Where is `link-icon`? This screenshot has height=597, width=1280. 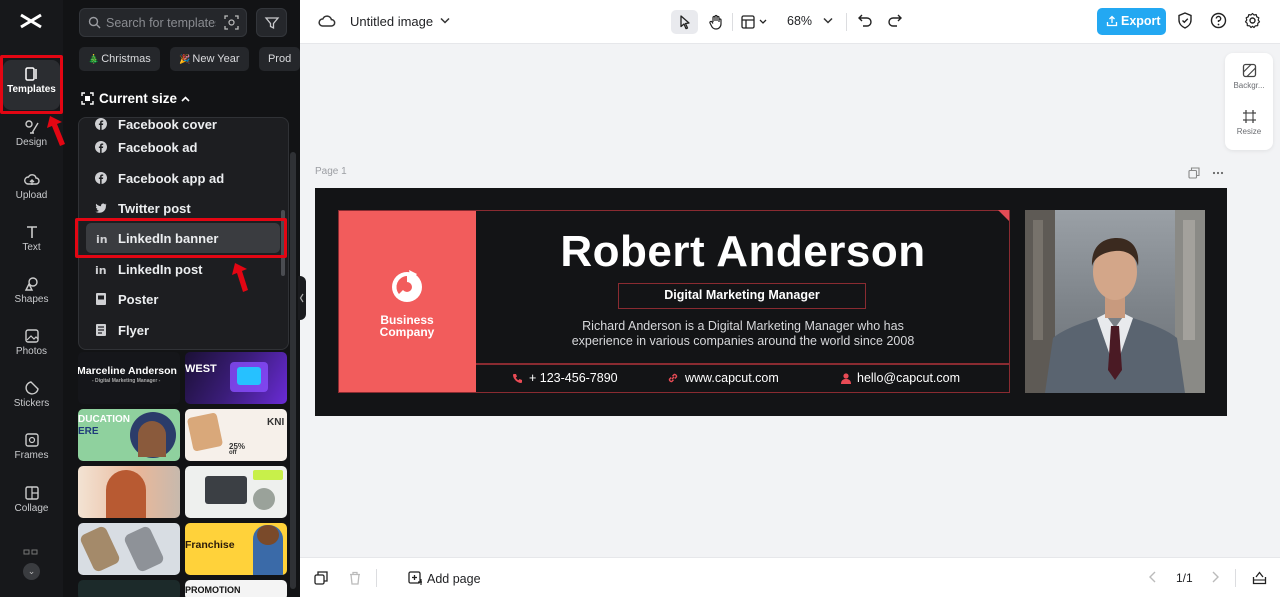 link-icon is located at coordinates (673, 378).